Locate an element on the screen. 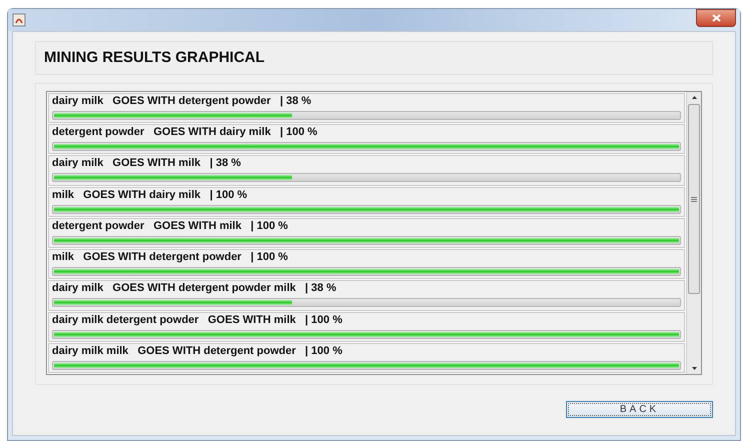 Image resolution: width=743 pixels, height=441 pixels. rule-text: detergent powder GOES WITH dairy milk | 100 % is located at coordinates (185, 132).